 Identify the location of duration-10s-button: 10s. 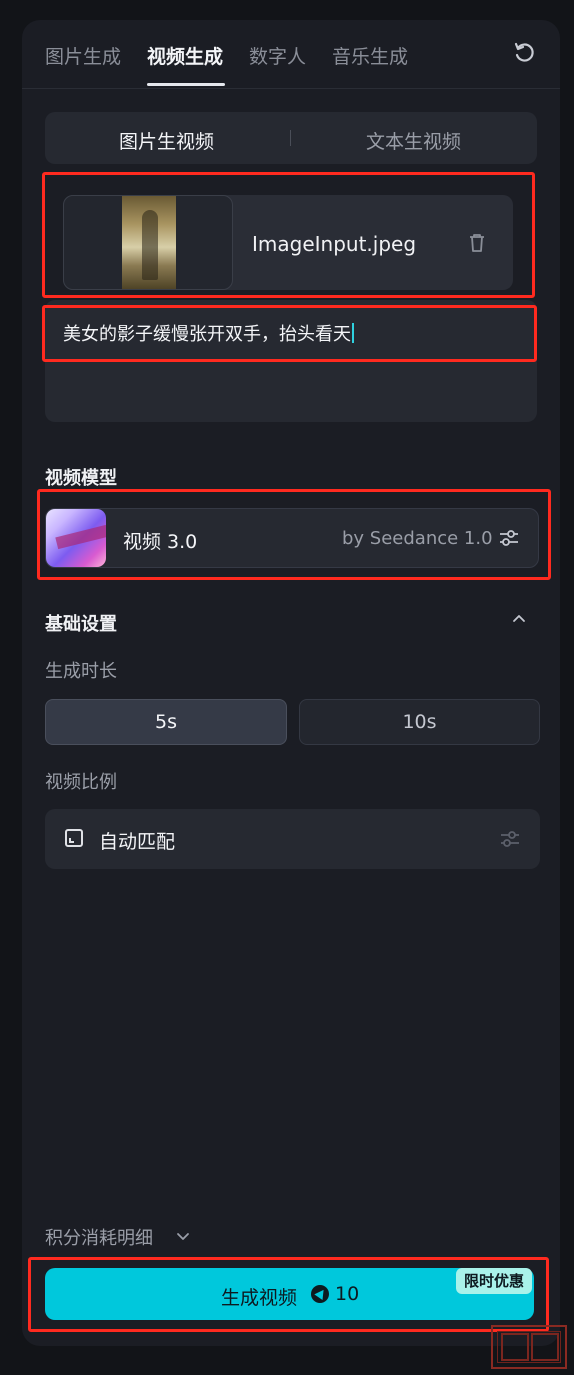
(419, 722).